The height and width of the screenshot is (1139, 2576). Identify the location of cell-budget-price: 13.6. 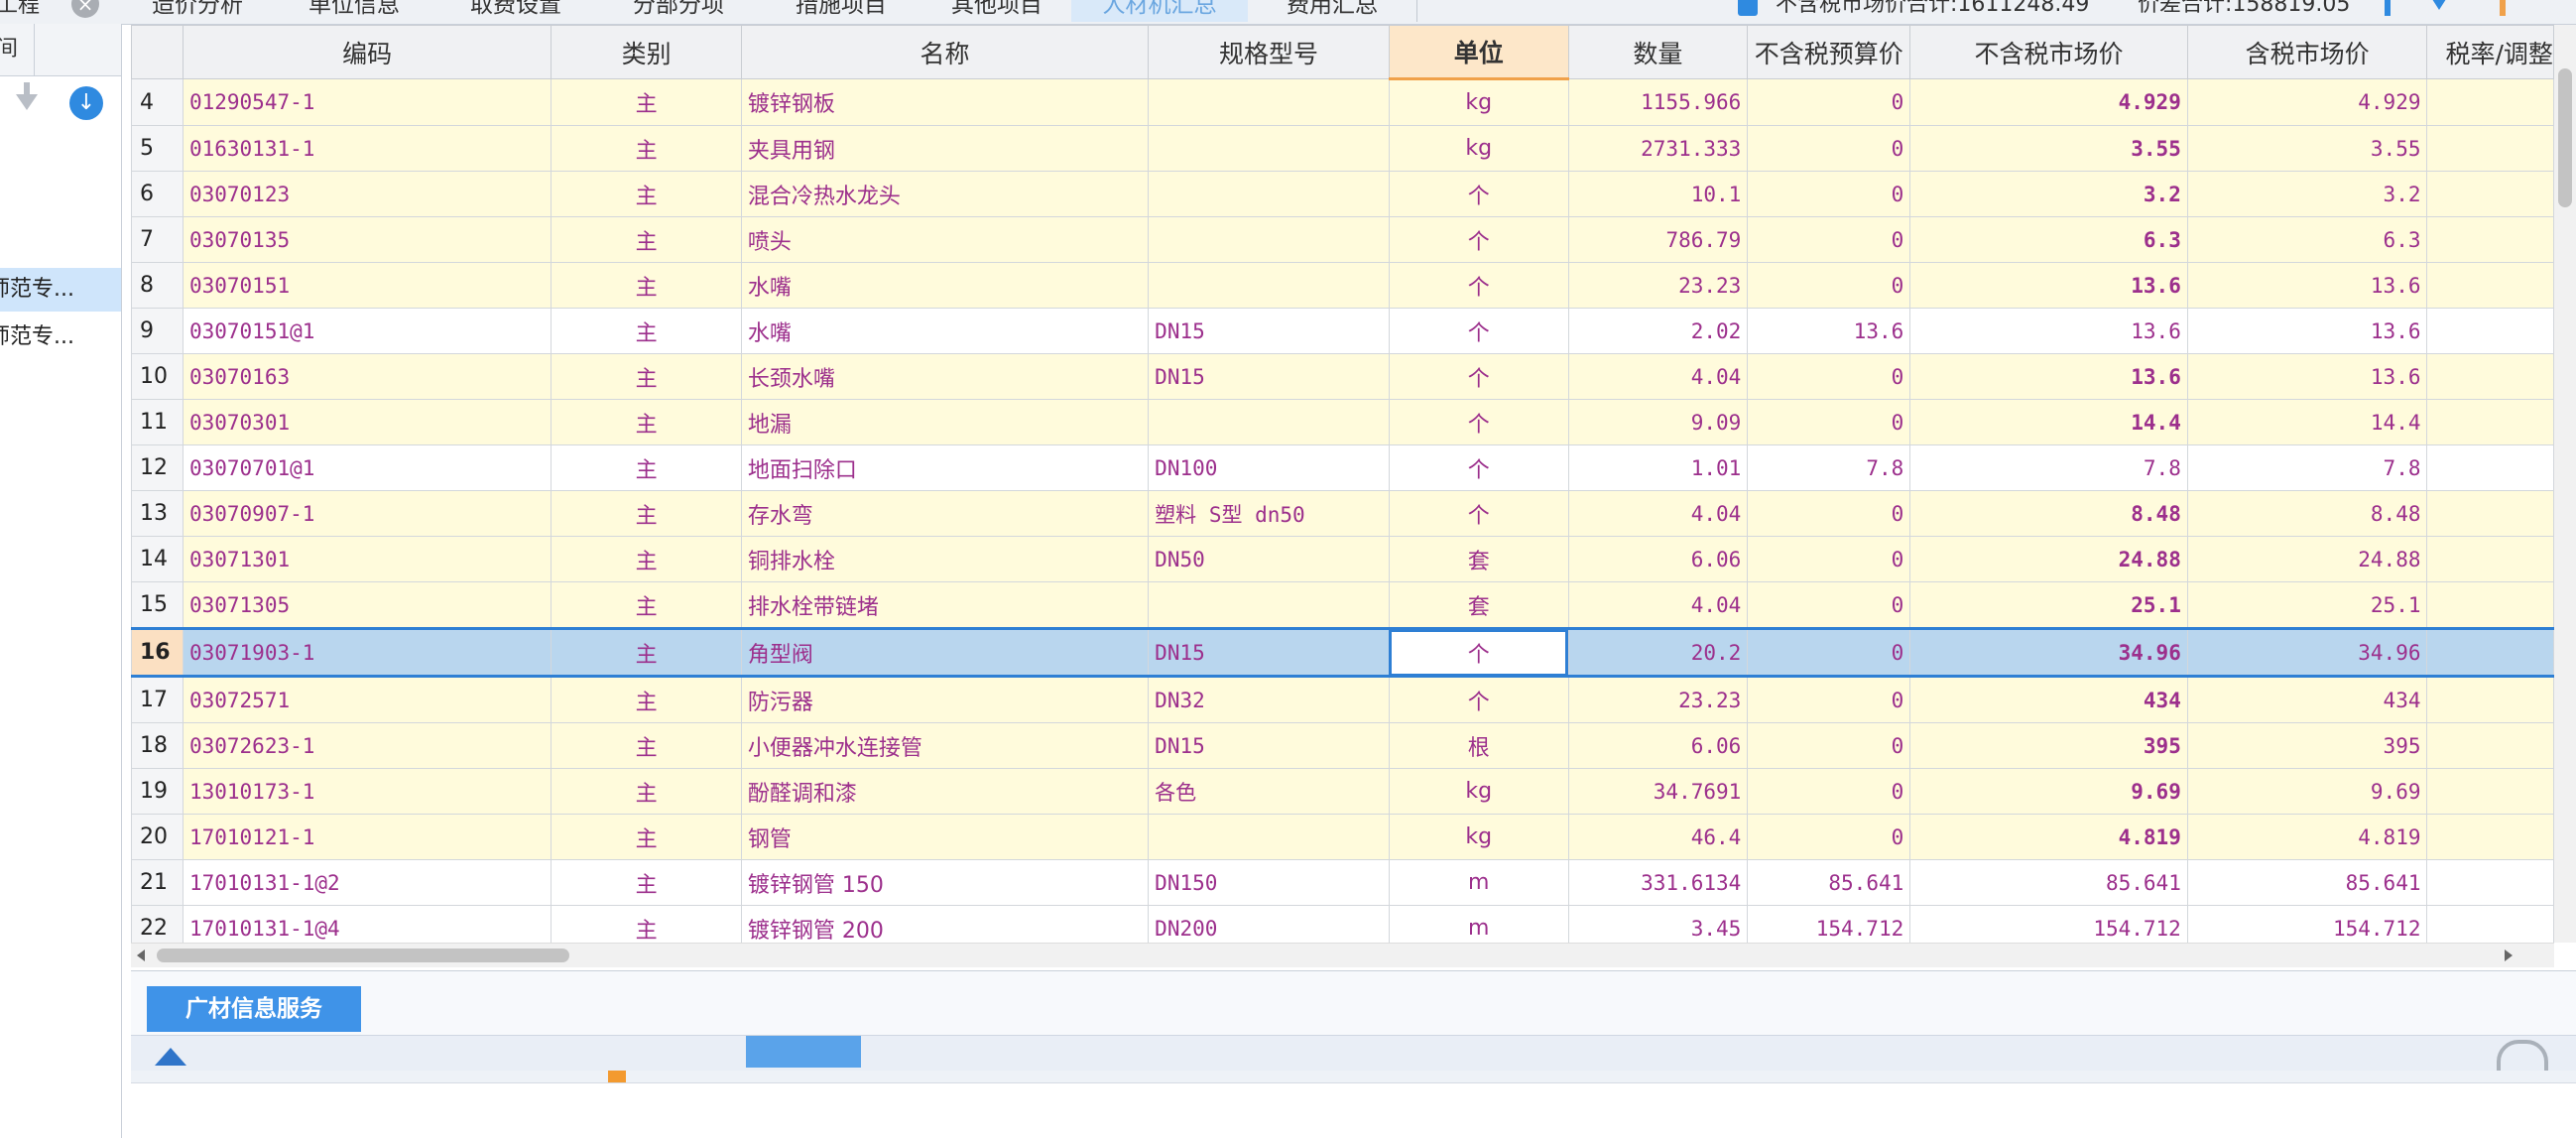
(1829, 331).